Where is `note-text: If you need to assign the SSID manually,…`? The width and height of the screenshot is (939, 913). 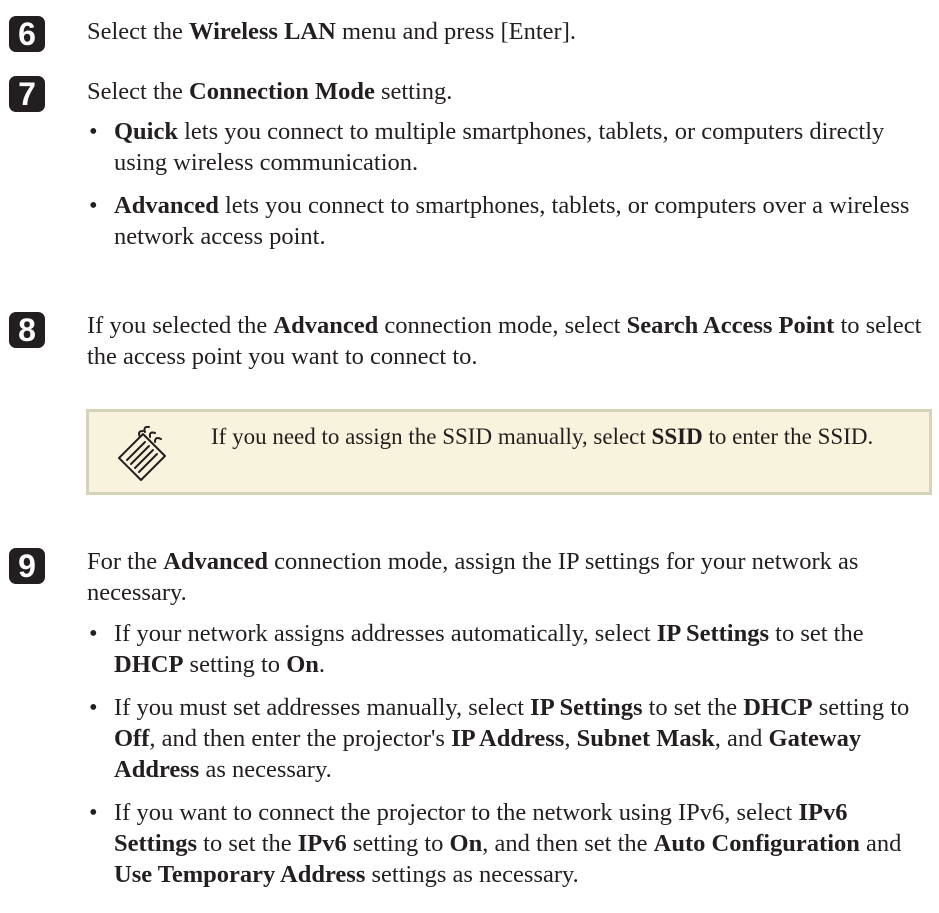
note-text: If you need to assign the SSID manually,… is located at coordinates (542, 436).